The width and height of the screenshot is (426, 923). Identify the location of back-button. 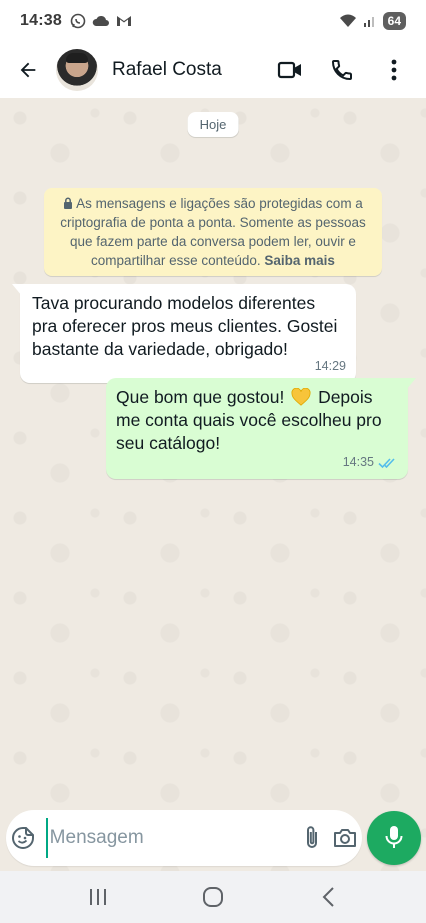
(28, 70).